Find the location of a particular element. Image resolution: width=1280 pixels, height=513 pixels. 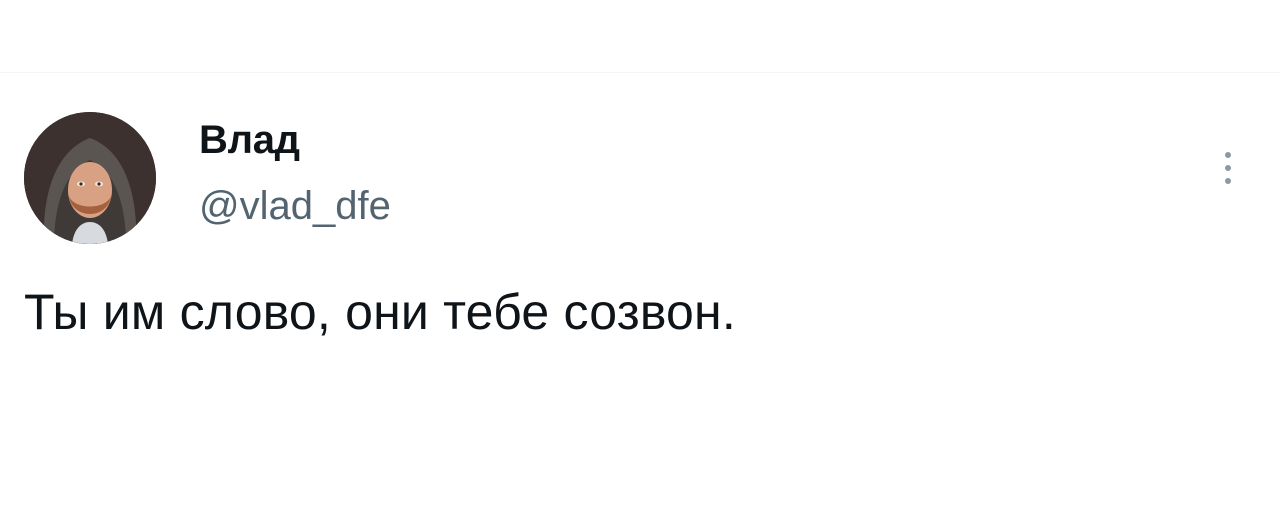

author-display-name: Влад is located at coordinates (249, 140).